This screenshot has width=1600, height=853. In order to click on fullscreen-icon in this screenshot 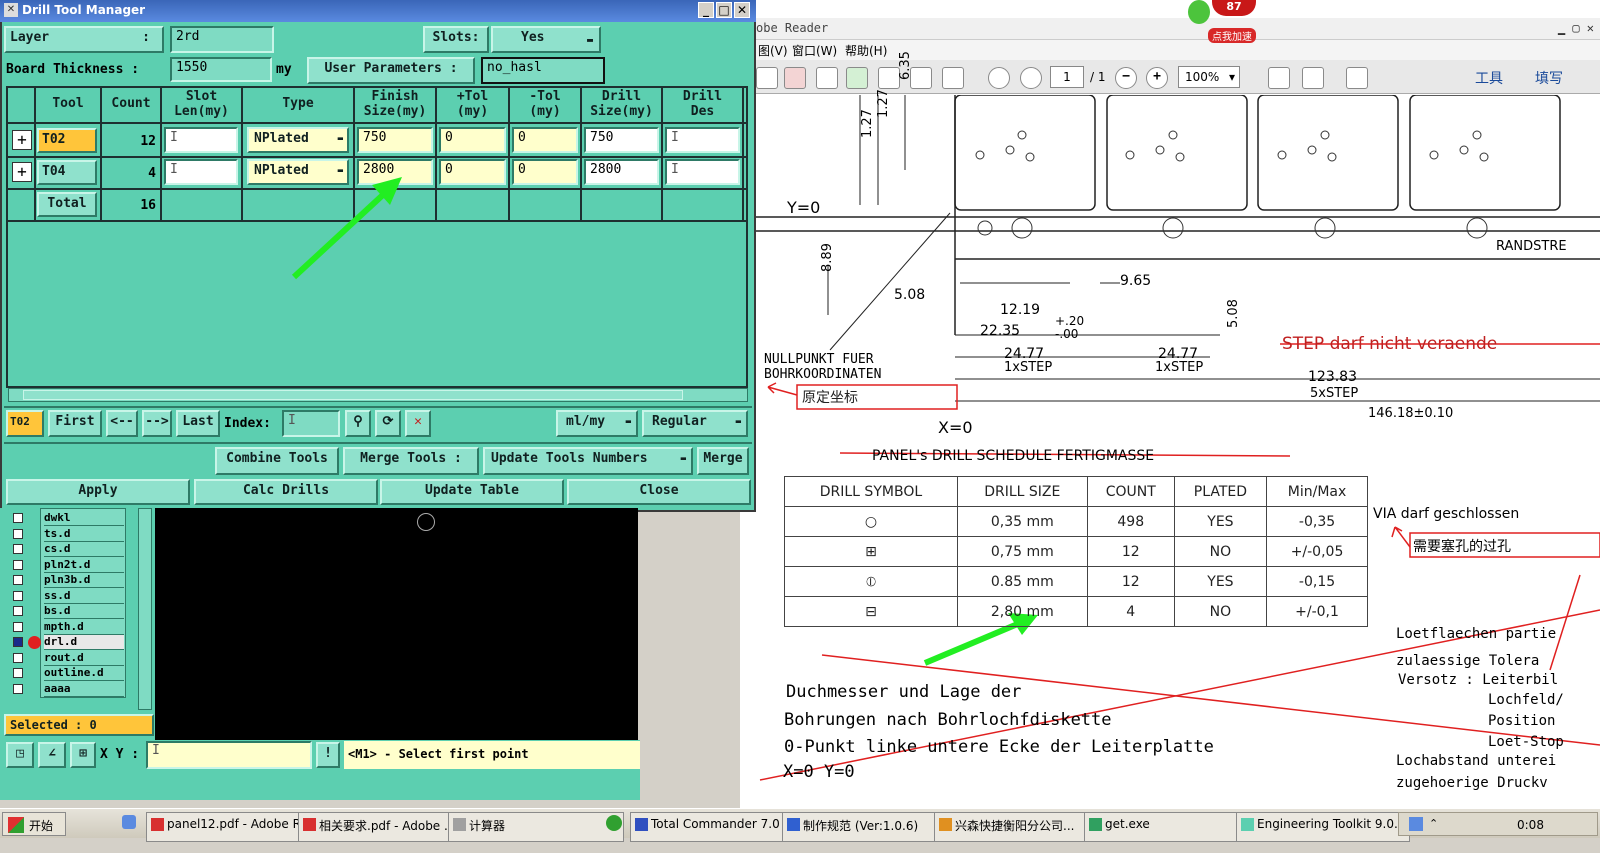, I will do `click(1357, 78)`.